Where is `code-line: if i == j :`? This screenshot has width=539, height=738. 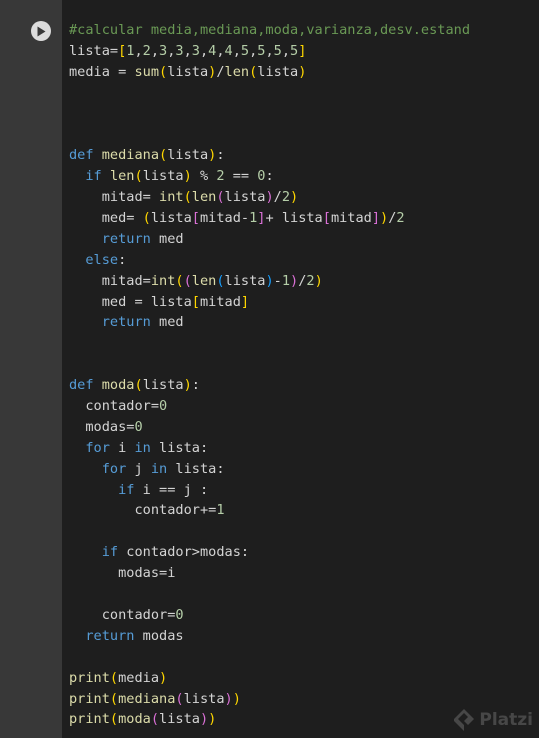
code-line: if i == j : is located at coordinates (269, 490).